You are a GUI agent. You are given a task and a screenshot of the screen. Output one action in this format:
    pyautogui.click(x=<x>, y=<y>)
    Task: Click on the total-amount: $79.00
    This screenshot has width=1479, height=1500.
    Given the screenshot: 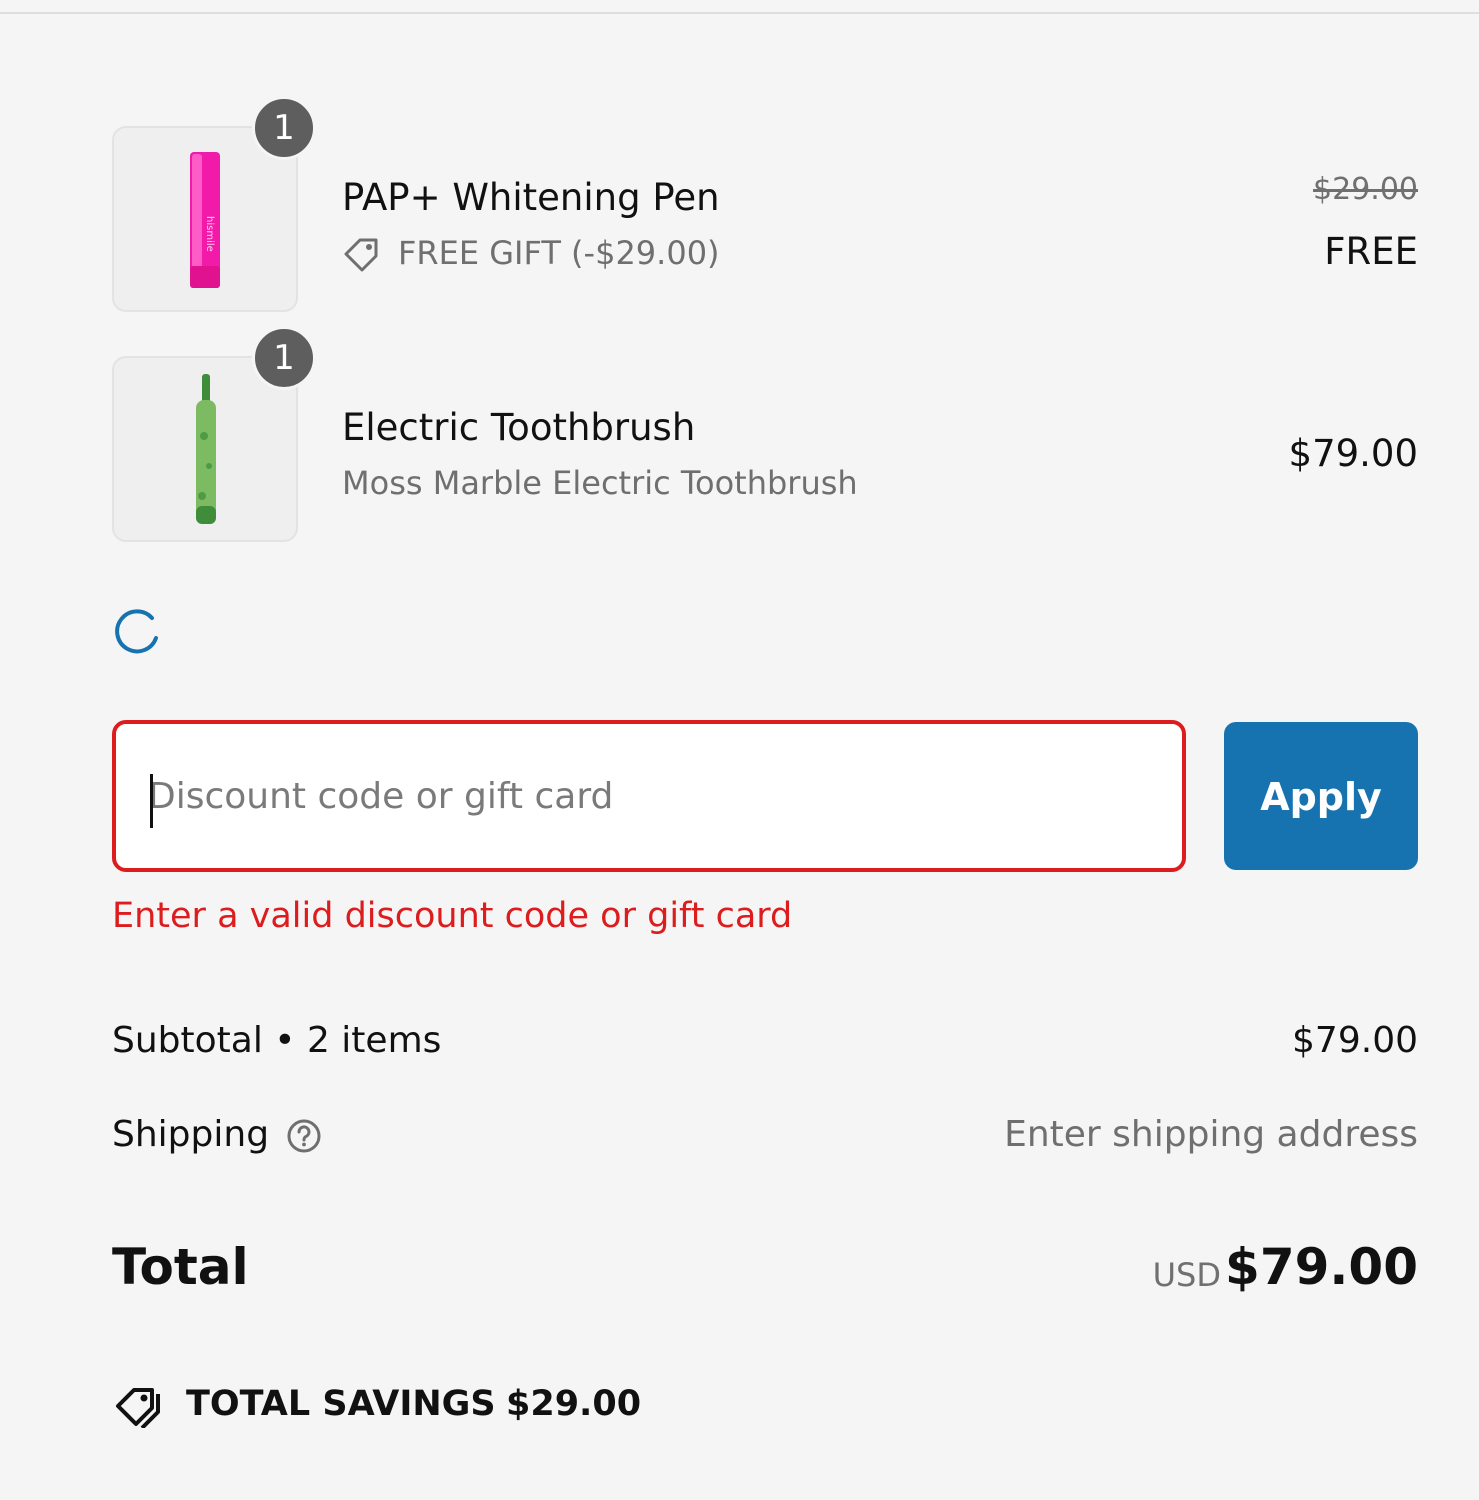 What is the action you would take?
    pyautogui.click(x=1321, y=1267)
    